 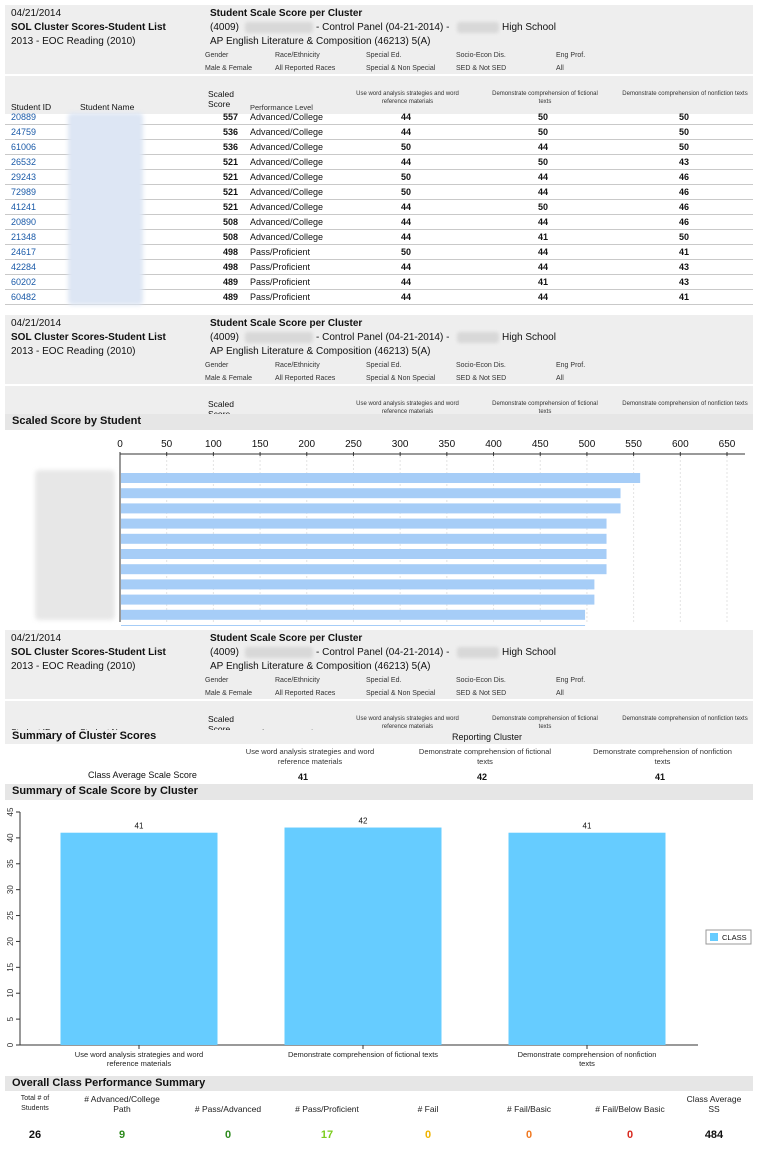 What do you see at coordinates (714, 1104) in the screenshot?
I see `overall-header: Class Average SS` at bounding box center [714, 1104].